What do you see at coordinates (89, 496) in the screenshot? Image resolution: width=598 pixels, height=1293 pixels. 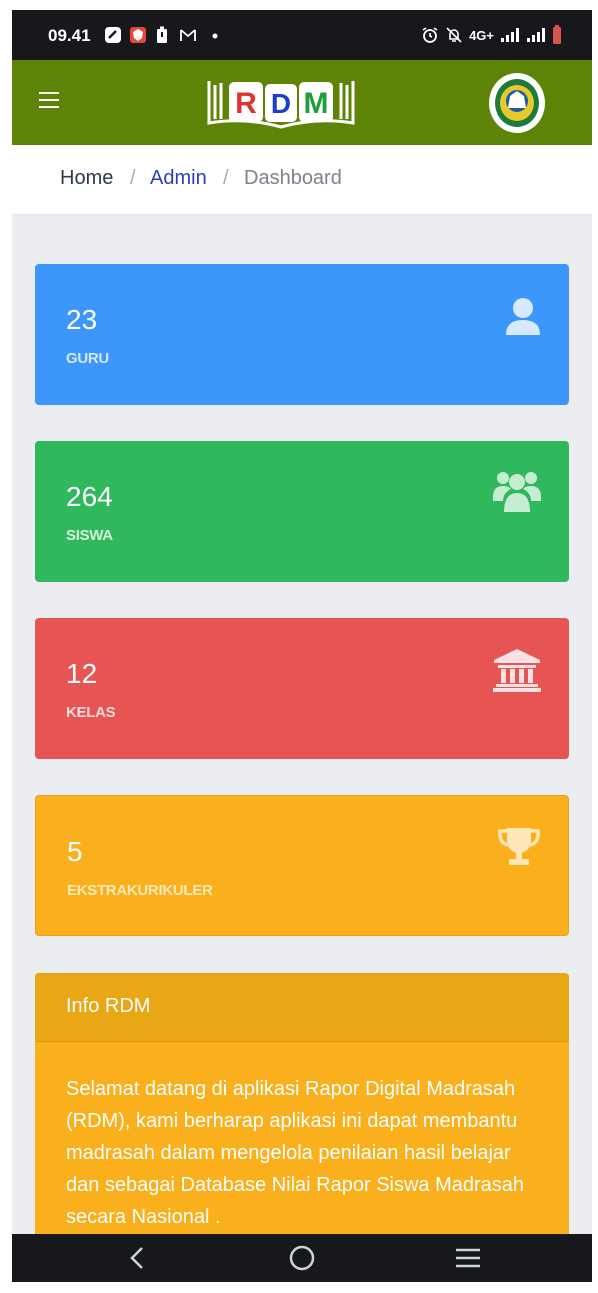 I see `stat-value: 264` at bounding box center [89, 496].